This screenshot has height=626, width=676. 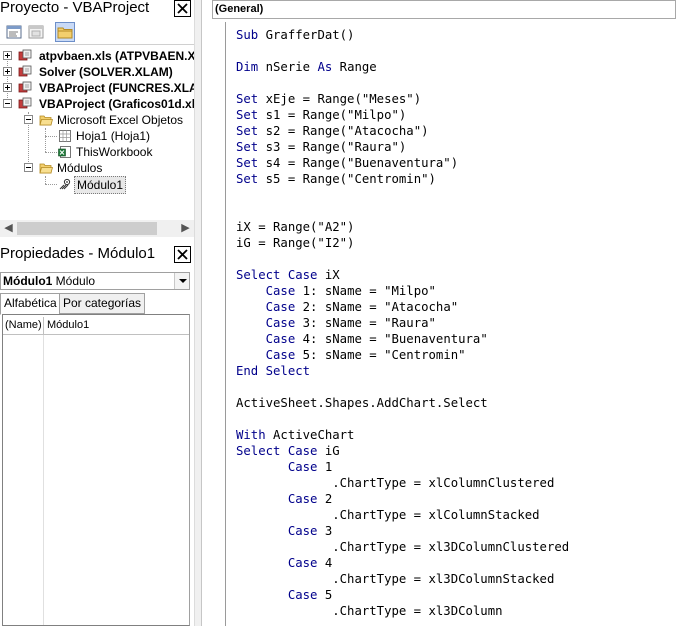 What do you see at coordinates (75, 281) in the screenshot?
I see `object-type: Módulo` at bounding box center [75, 281].